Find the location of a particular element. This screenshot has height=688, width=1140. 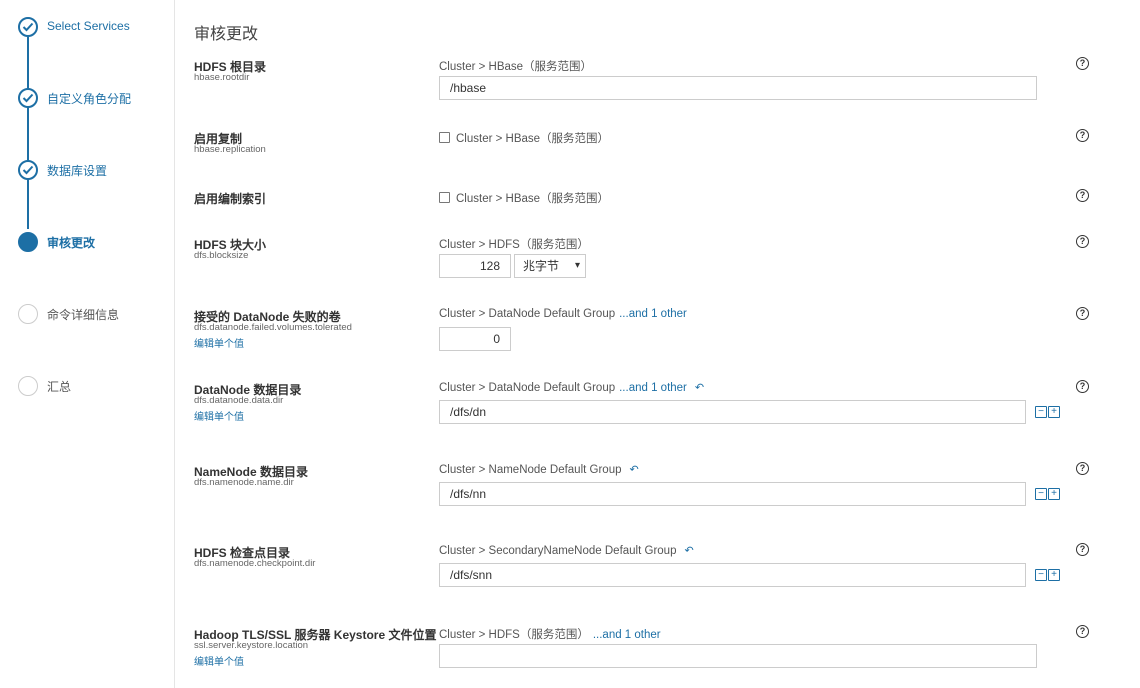

param-scope-line: Cluster > HDFS（服务范围） ...and 1 other is located at coordinates (550, 634).